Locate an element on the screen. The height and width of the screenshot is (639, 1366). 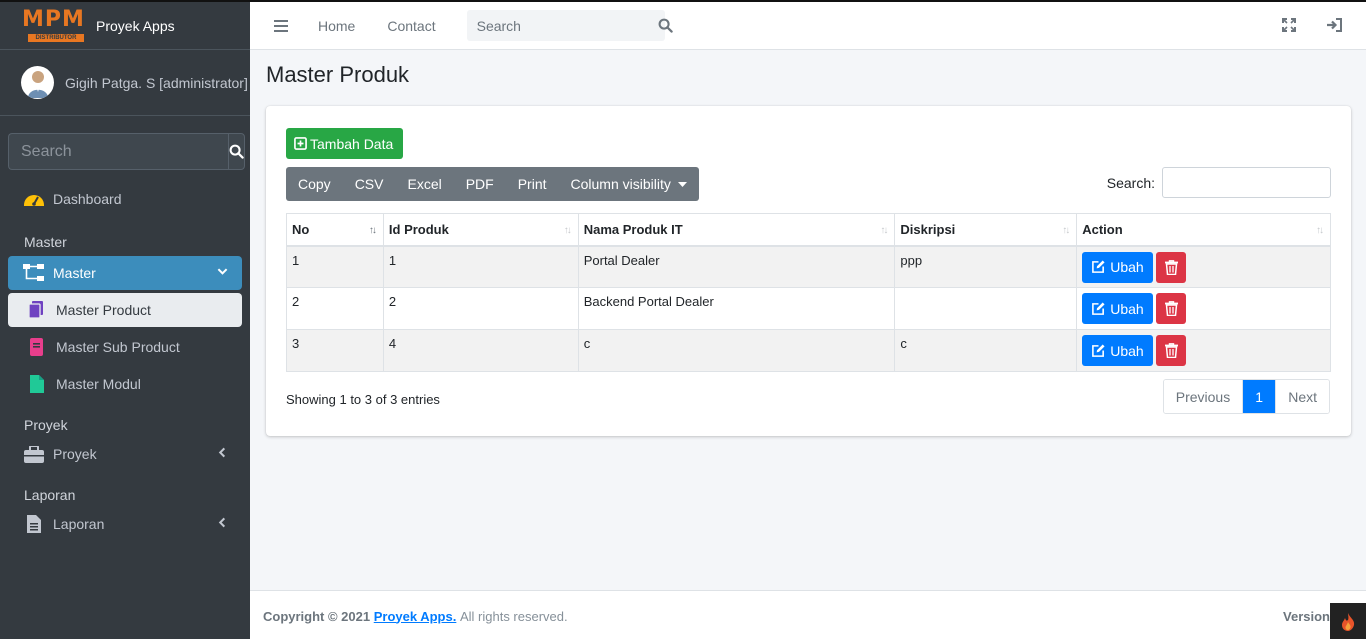
excel-button: Excel is located at coordinates (424, 184).